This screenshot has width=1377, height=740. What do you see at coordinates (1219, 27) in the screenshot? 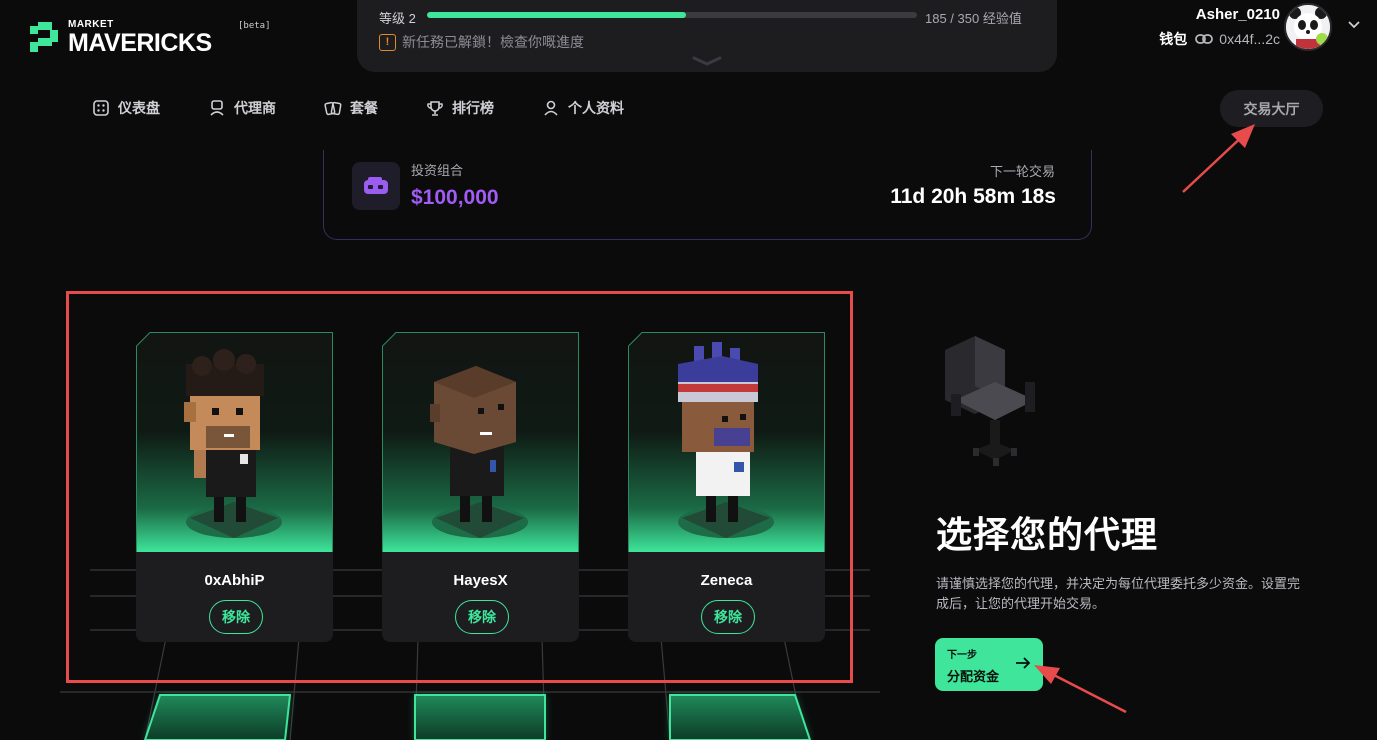
I see `user-info: Asher_0210 钱包 0x44f...2c` at bounding box center [1219, 27].